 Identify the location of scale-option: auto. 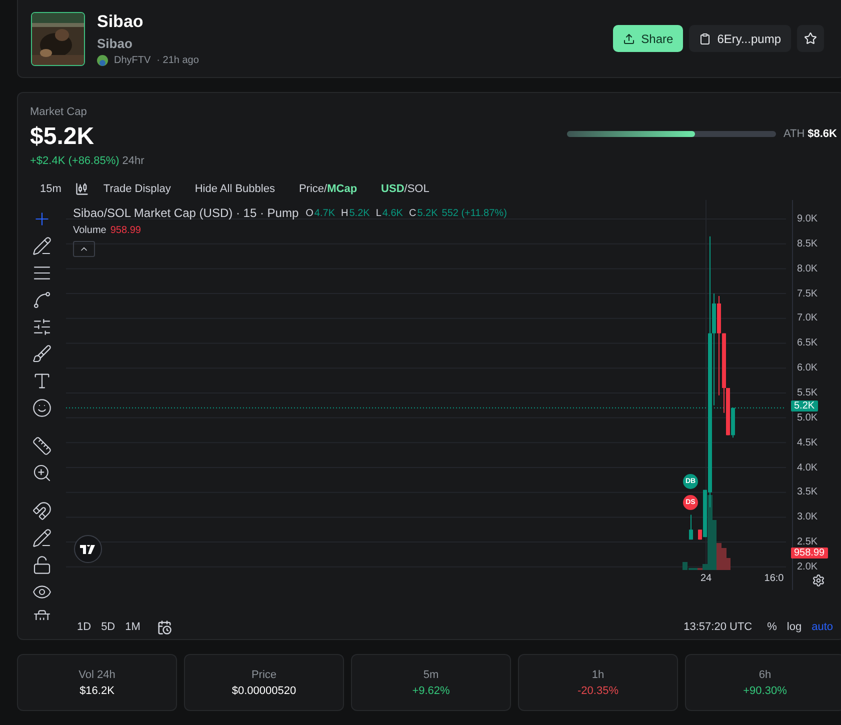
(822, 627).